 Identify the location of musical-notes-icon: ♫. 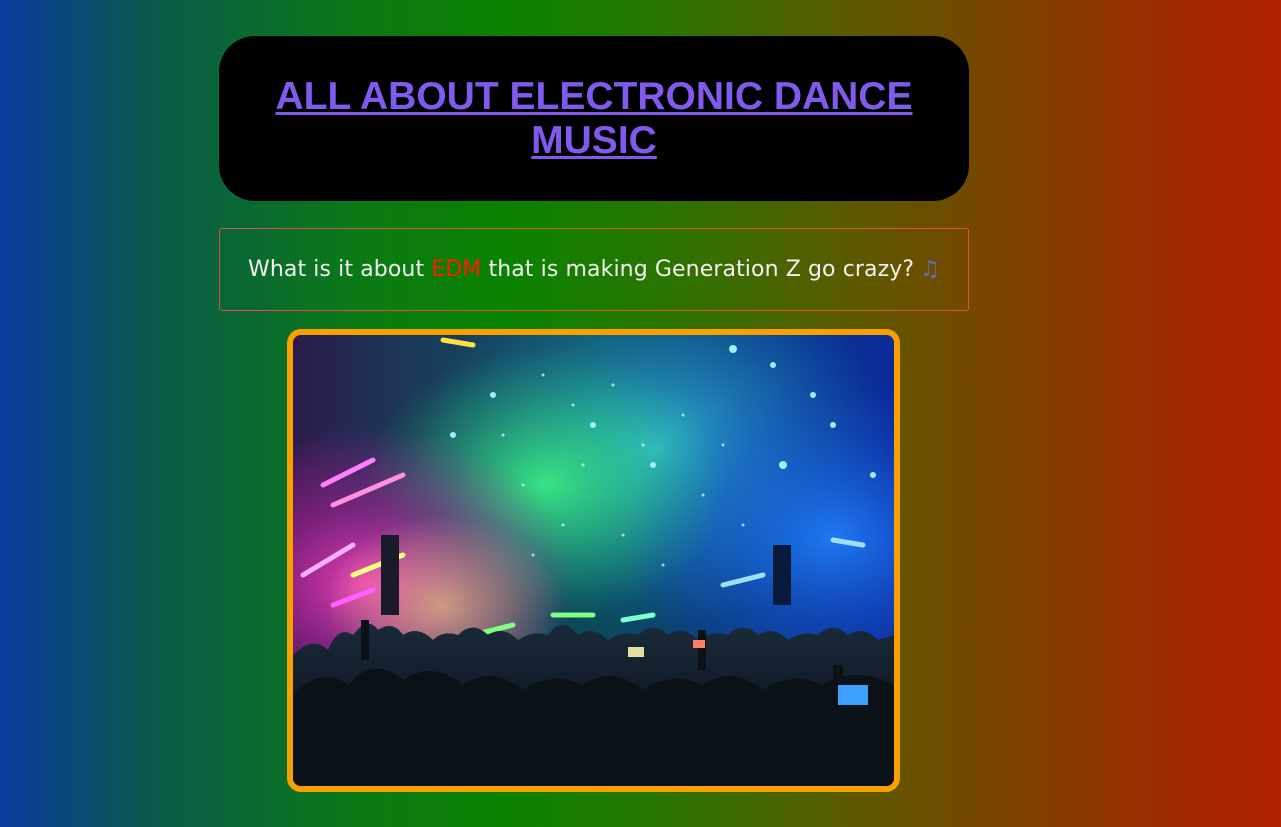
(930, 269).